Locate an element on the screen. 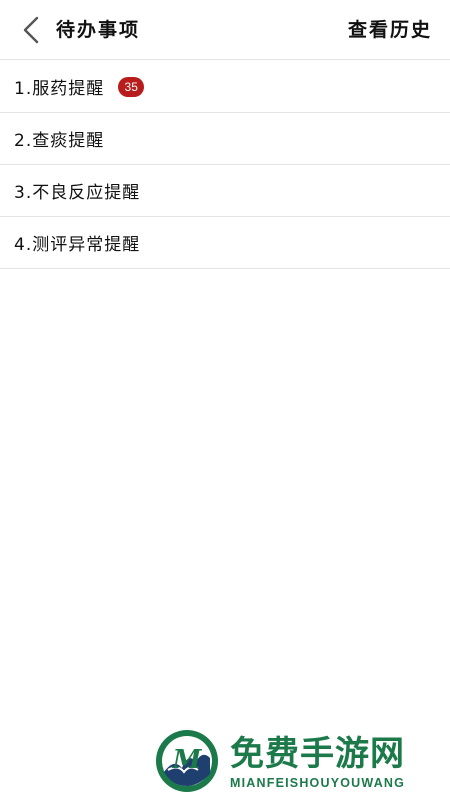  watermark-subtitle: MIANFEISHOUYOUWANG is located at coordinates (318, 783).